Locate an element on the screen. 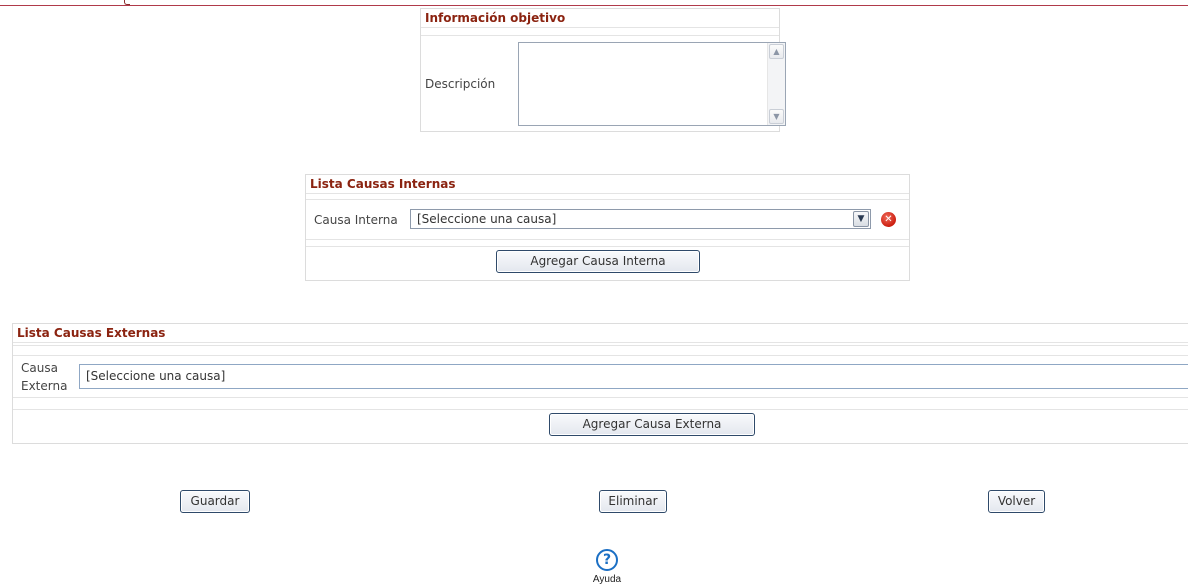  external-causes-title: Lista Causas Externas is located at coordinates (600, 333).